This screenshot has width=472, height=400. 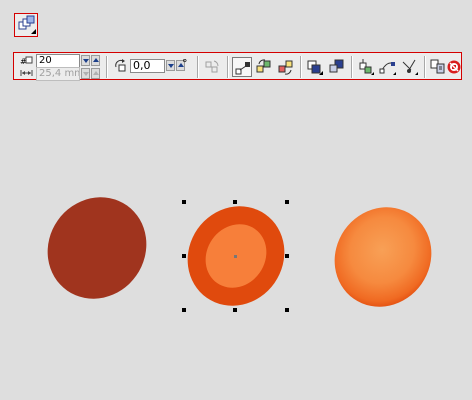 I want to click on dark-ellipse-object, so click(x=97, y=248).